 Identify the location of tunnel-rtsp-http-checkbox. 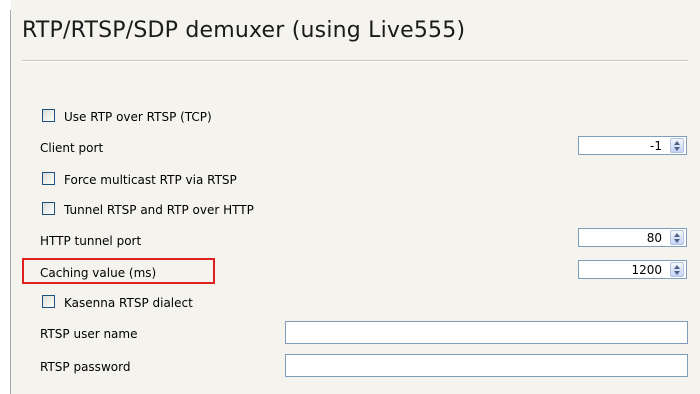
(48, 208).